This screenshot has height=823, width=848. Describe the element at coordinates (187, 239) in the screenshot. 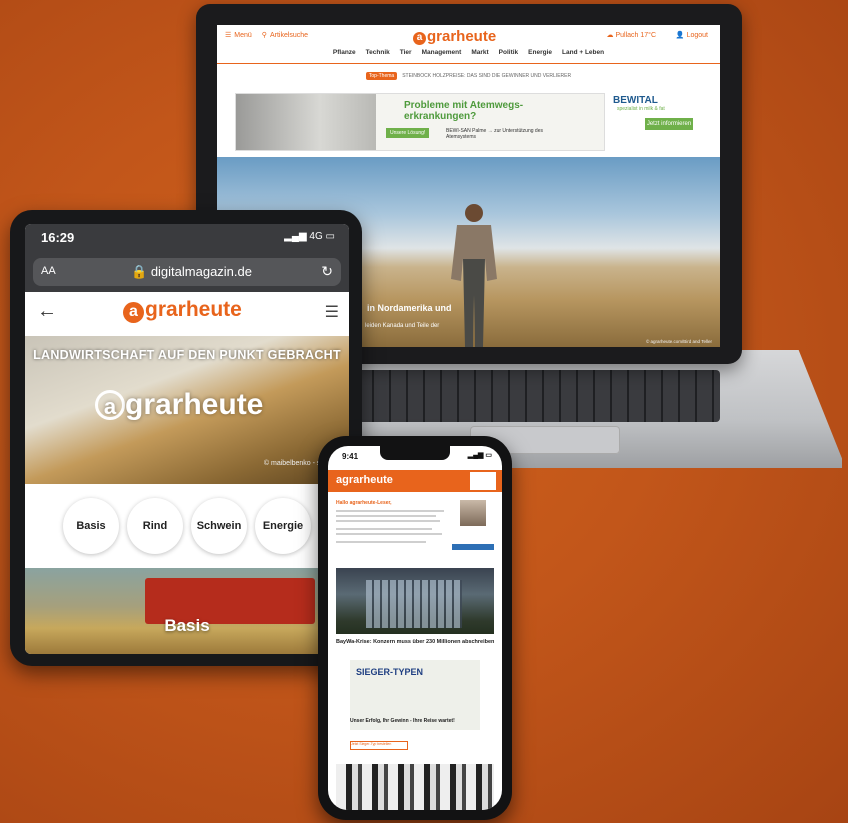

I see `tablet-status-bar: 16:29 ▂▄▆ 4G ▭` at that location.